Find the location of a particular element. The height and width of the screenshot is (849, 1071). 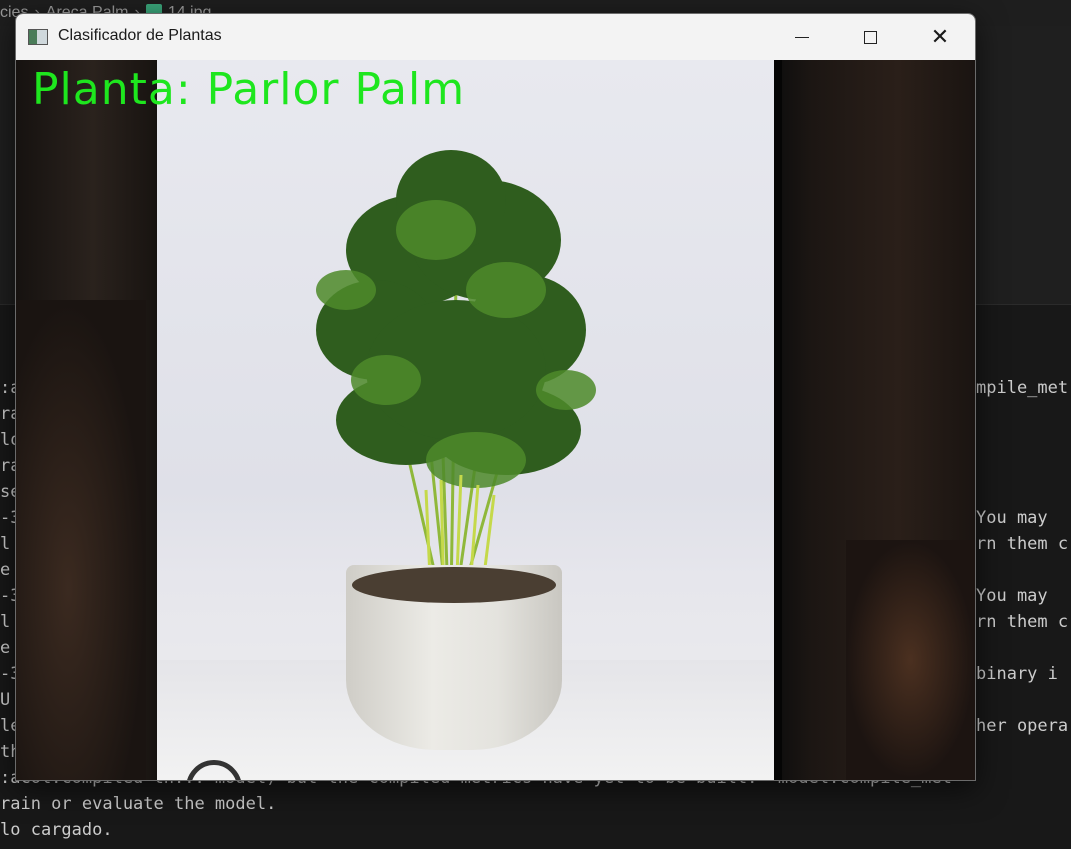

pot-soil is located at coordinates (454, 585).